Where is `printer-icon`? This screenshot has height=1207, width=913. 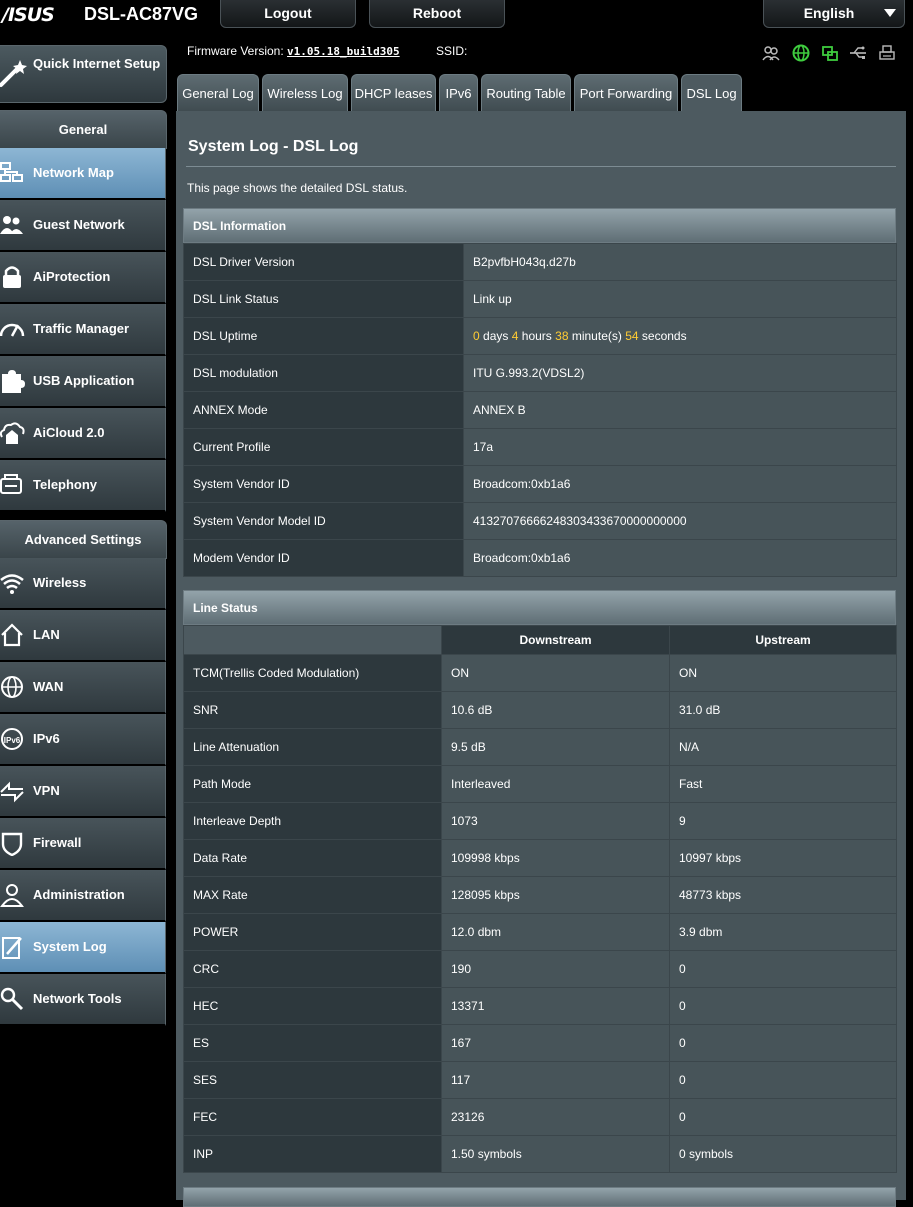 printer-icon is located at coordinates (887, 53).